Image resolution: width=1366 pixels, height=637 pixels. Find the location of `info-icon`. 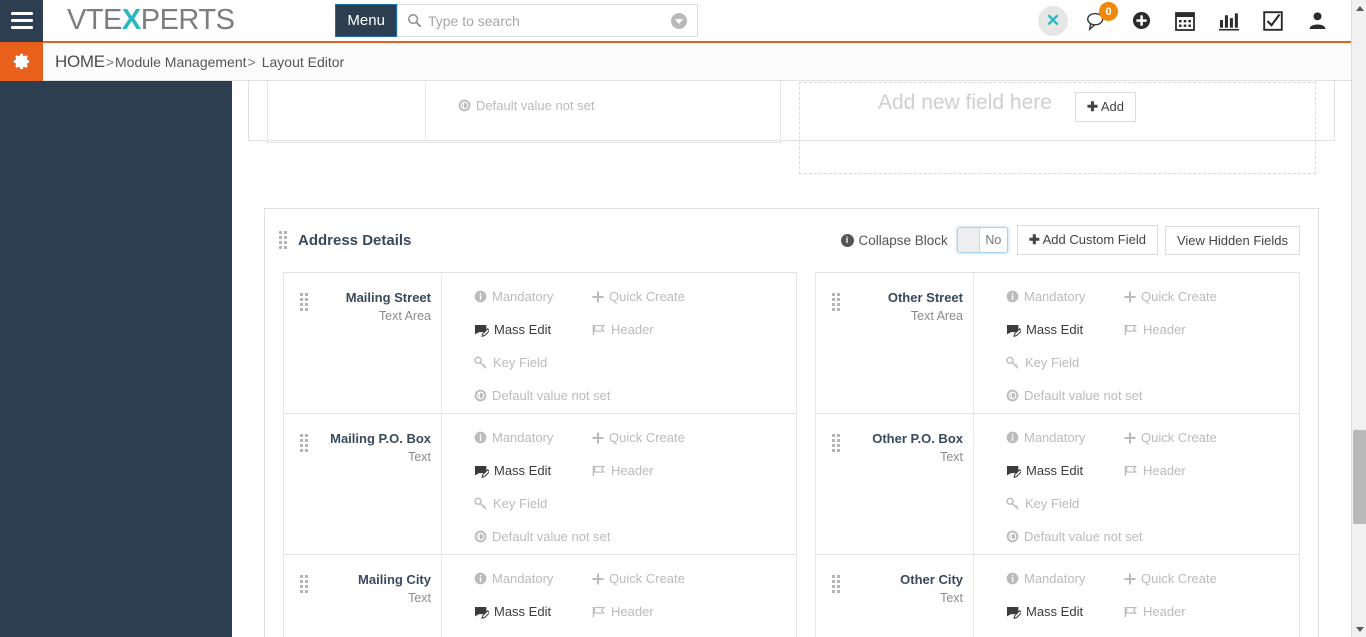

info-icon is located at coordinates (1012, 296).